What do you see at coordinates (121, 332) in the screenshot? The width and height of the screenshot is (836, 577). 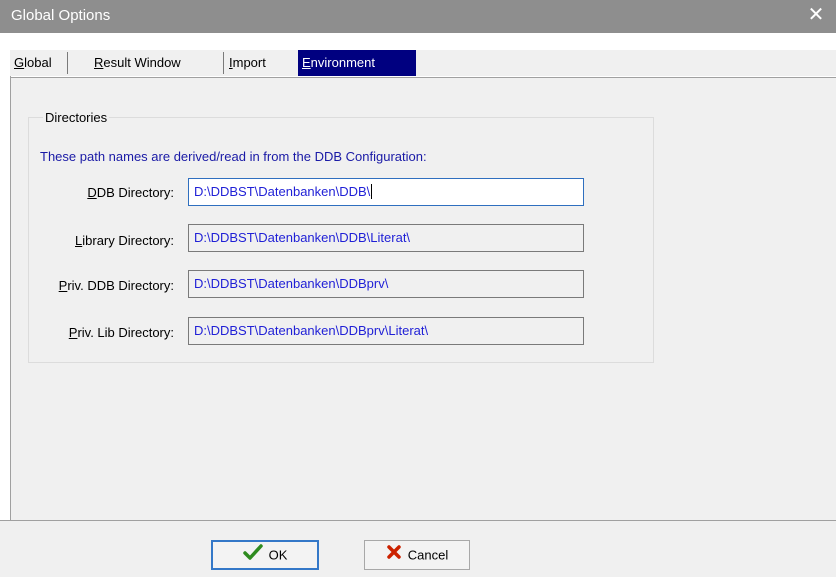 I see `priv-lib-directory-label: Priv. Lib Directory:` at bounding box center [121, 332].